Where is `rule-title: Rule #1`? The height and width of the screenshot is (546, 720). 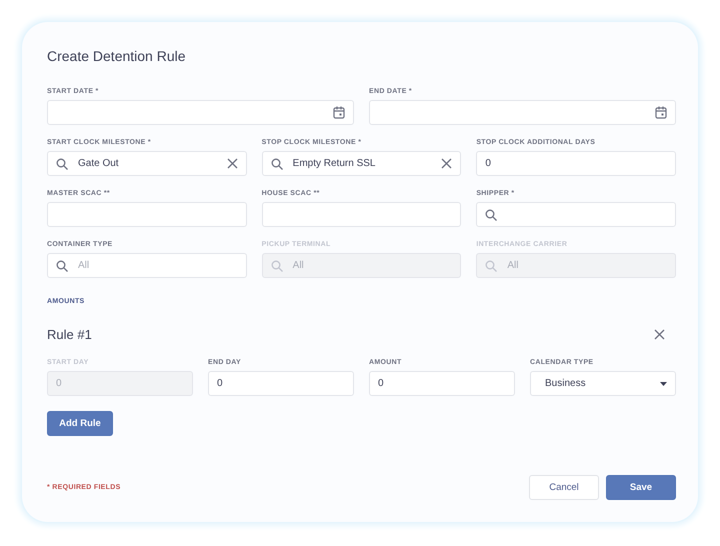
rule-title: Rule #1 is located at coordinates (69, 334).